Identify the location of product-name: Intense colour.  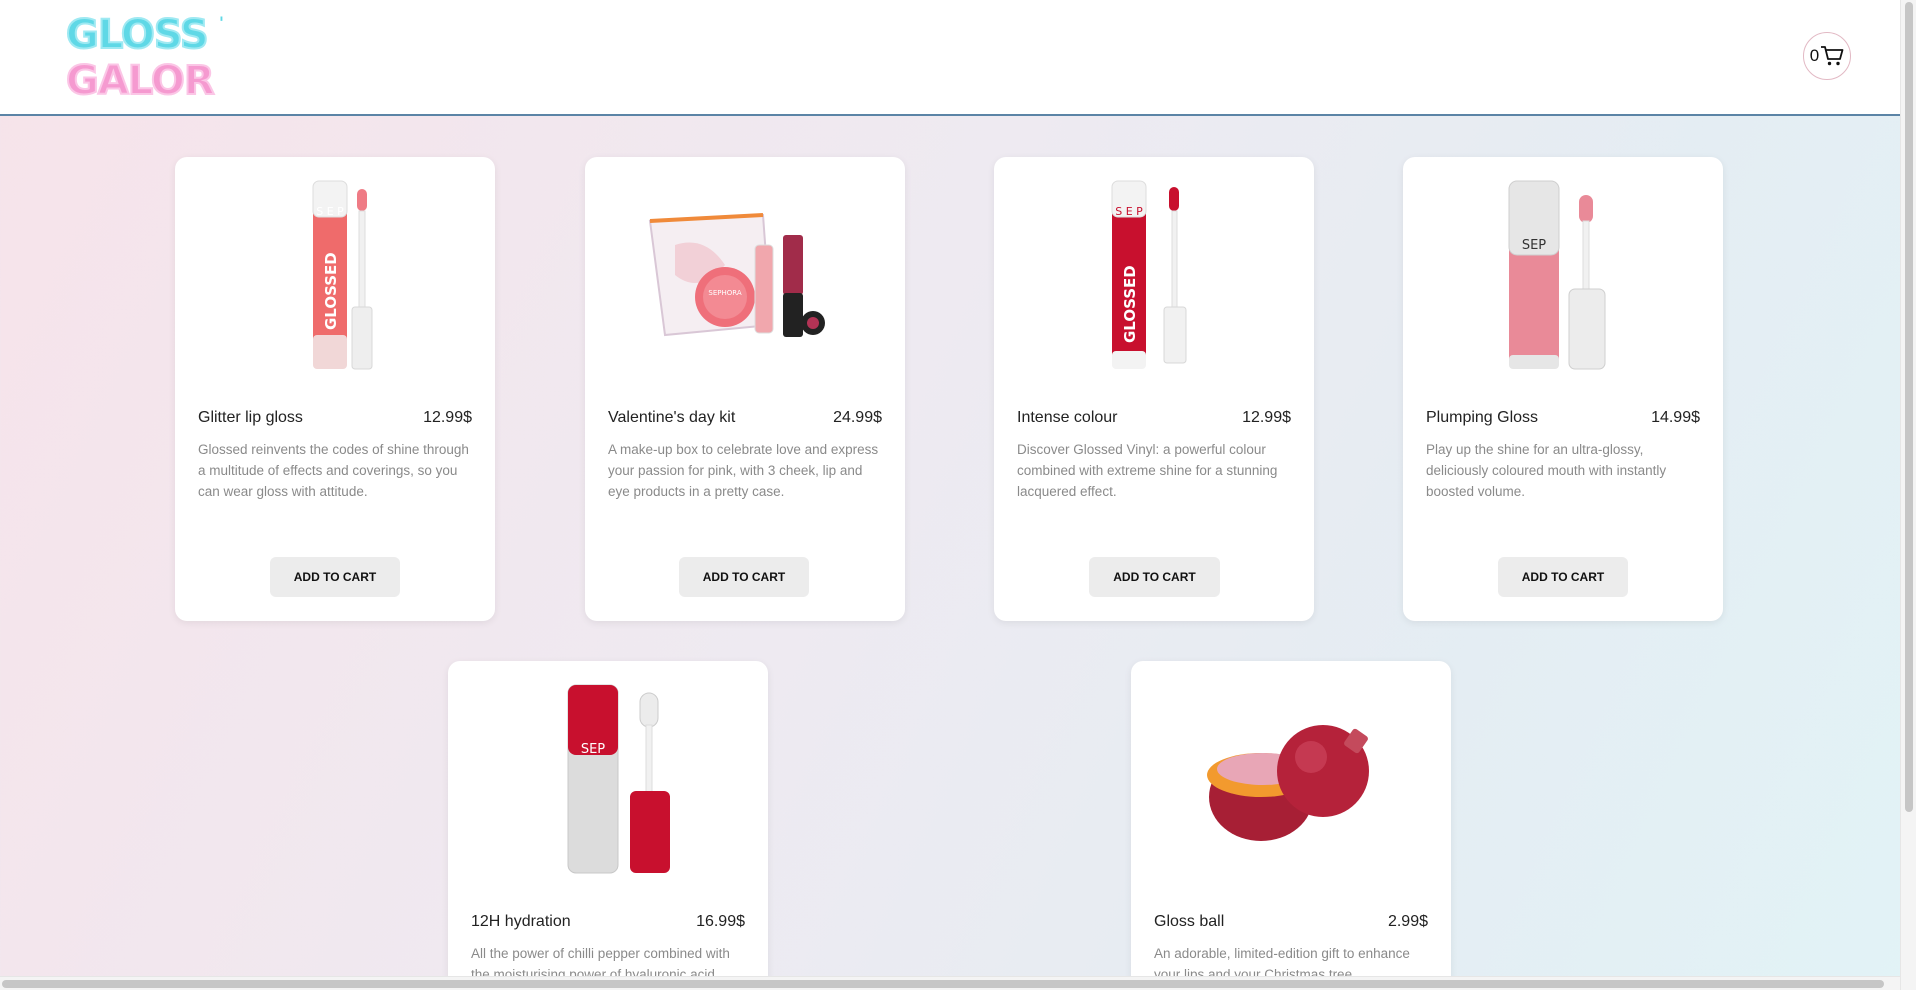
(1067, 417).